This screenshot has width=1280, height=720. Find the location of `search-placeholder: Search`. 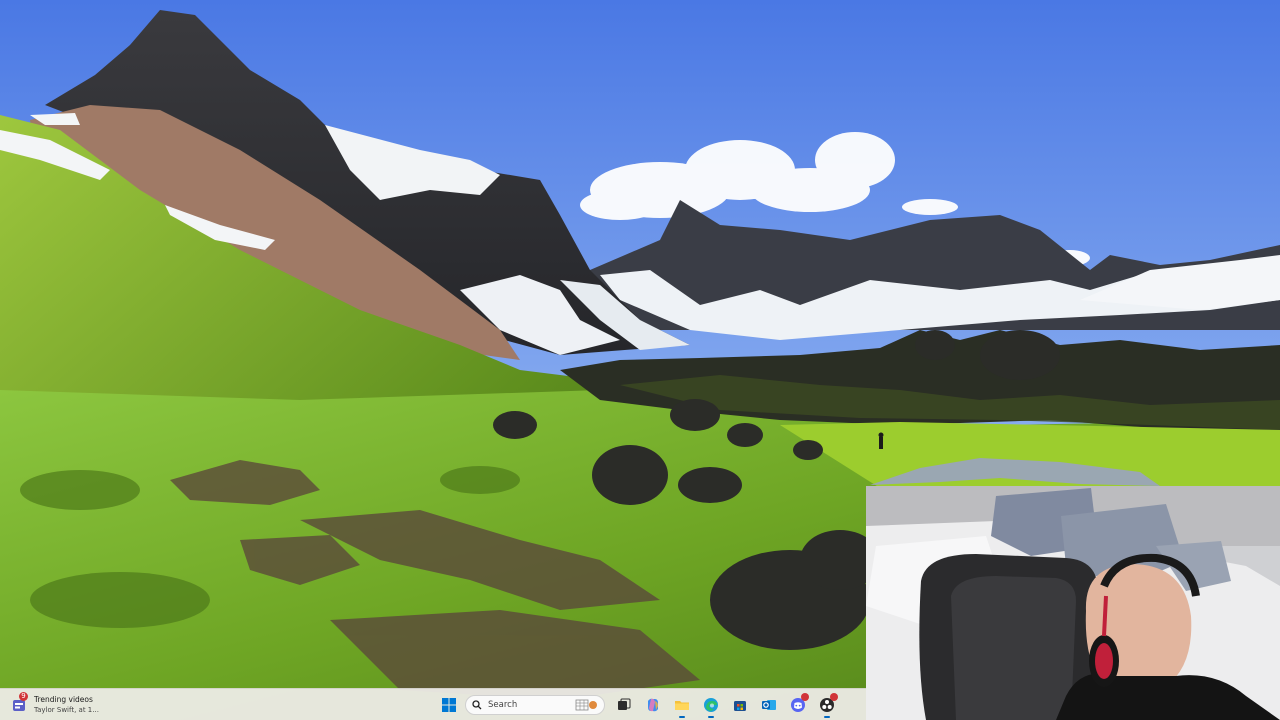

search-placeholder: Search is located at coordinates (503, 705).